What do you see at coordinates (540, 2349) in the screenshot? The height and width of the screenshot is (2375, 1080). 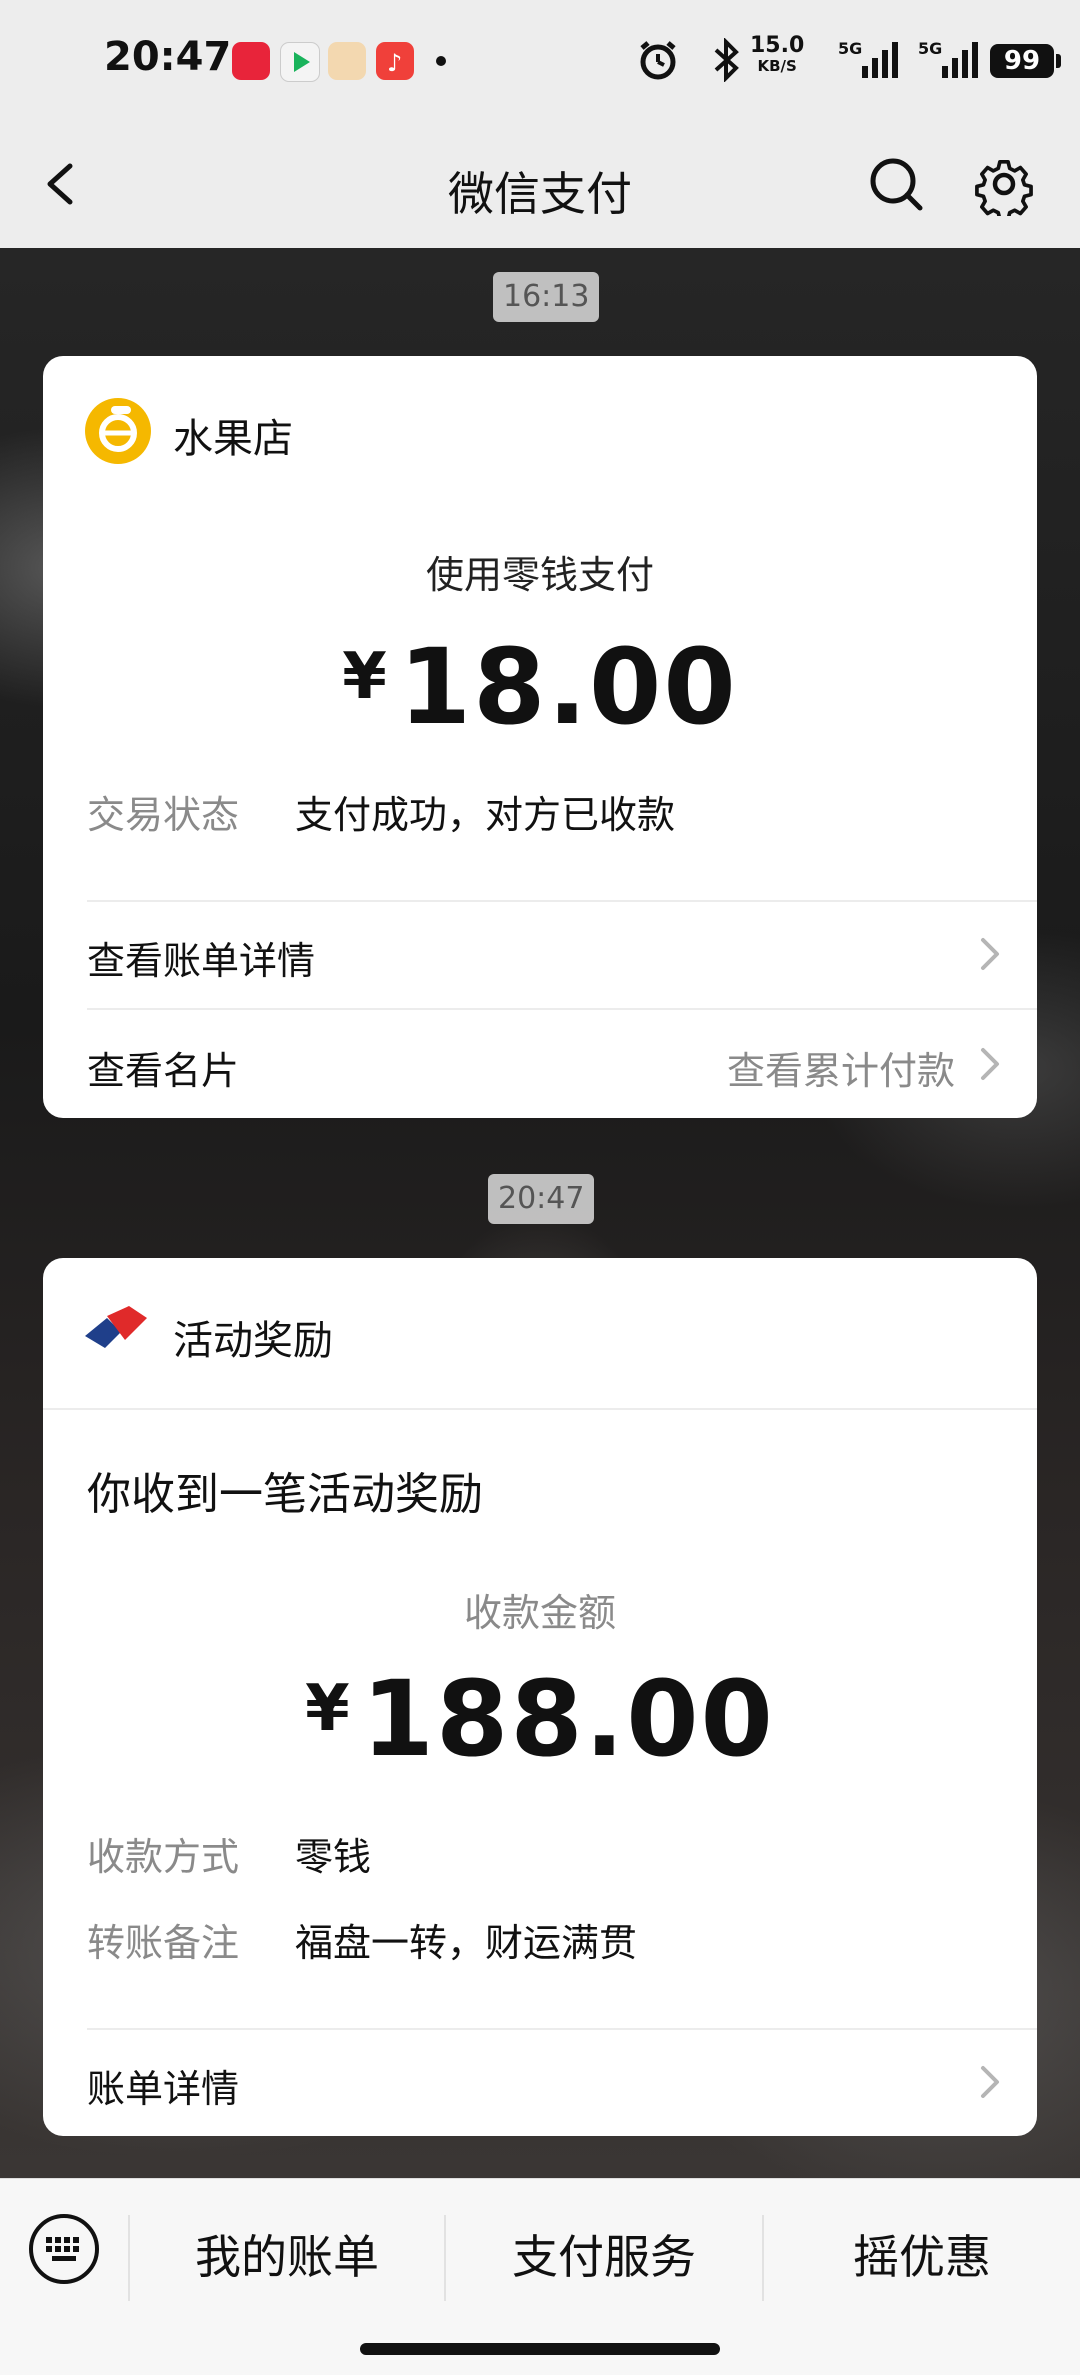 I see `home-indicator` at bounding box center [540, 2349].